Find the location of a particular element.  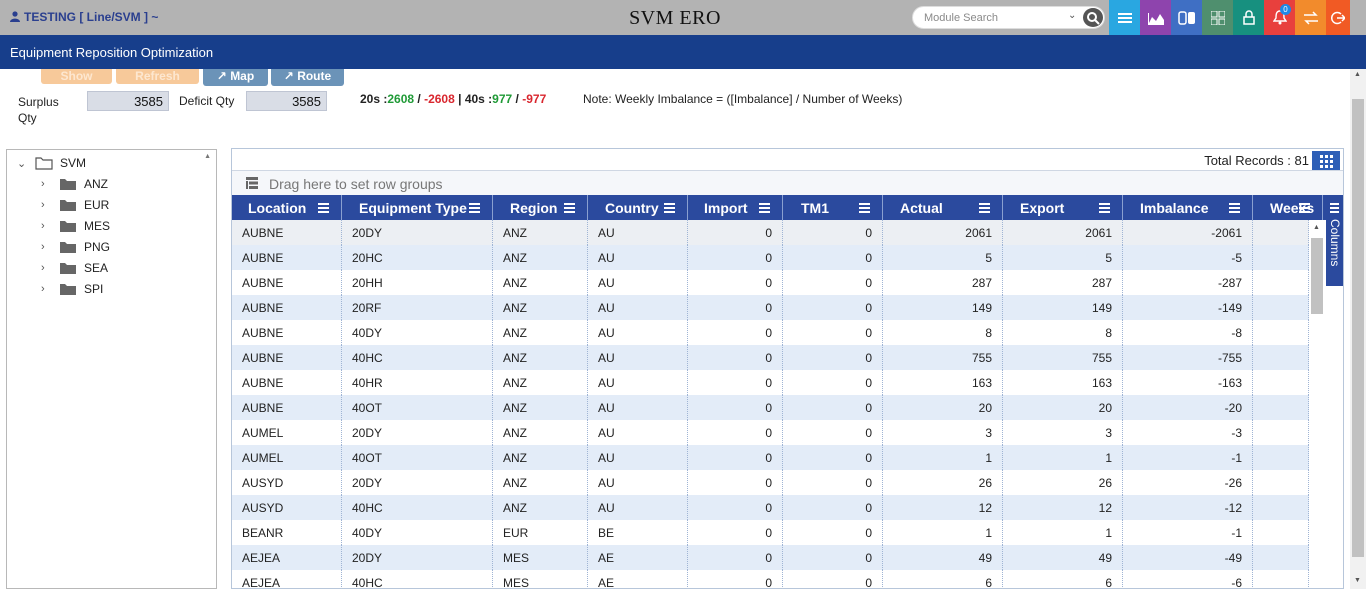

table-row: AUSYD 40HC ANZ AU 0 0 12 12 -12 is located at coordinates (770, 507).